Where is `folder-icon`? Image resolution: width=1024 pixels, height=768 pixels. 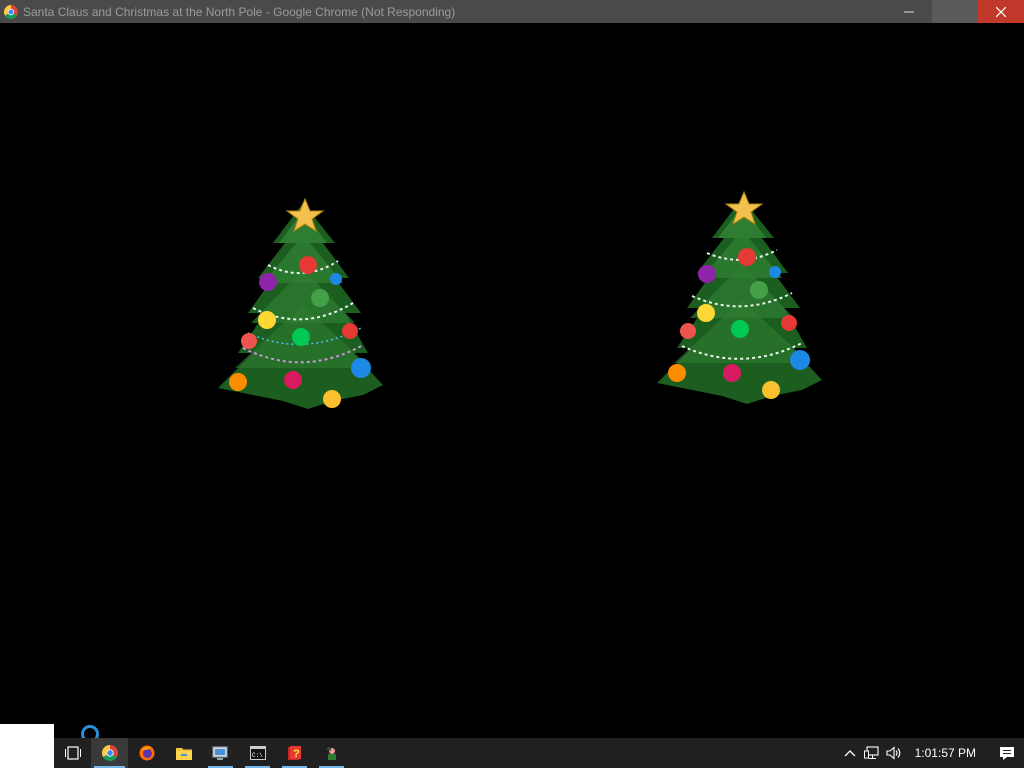
folder-icon is located at coordinates (183, 754).